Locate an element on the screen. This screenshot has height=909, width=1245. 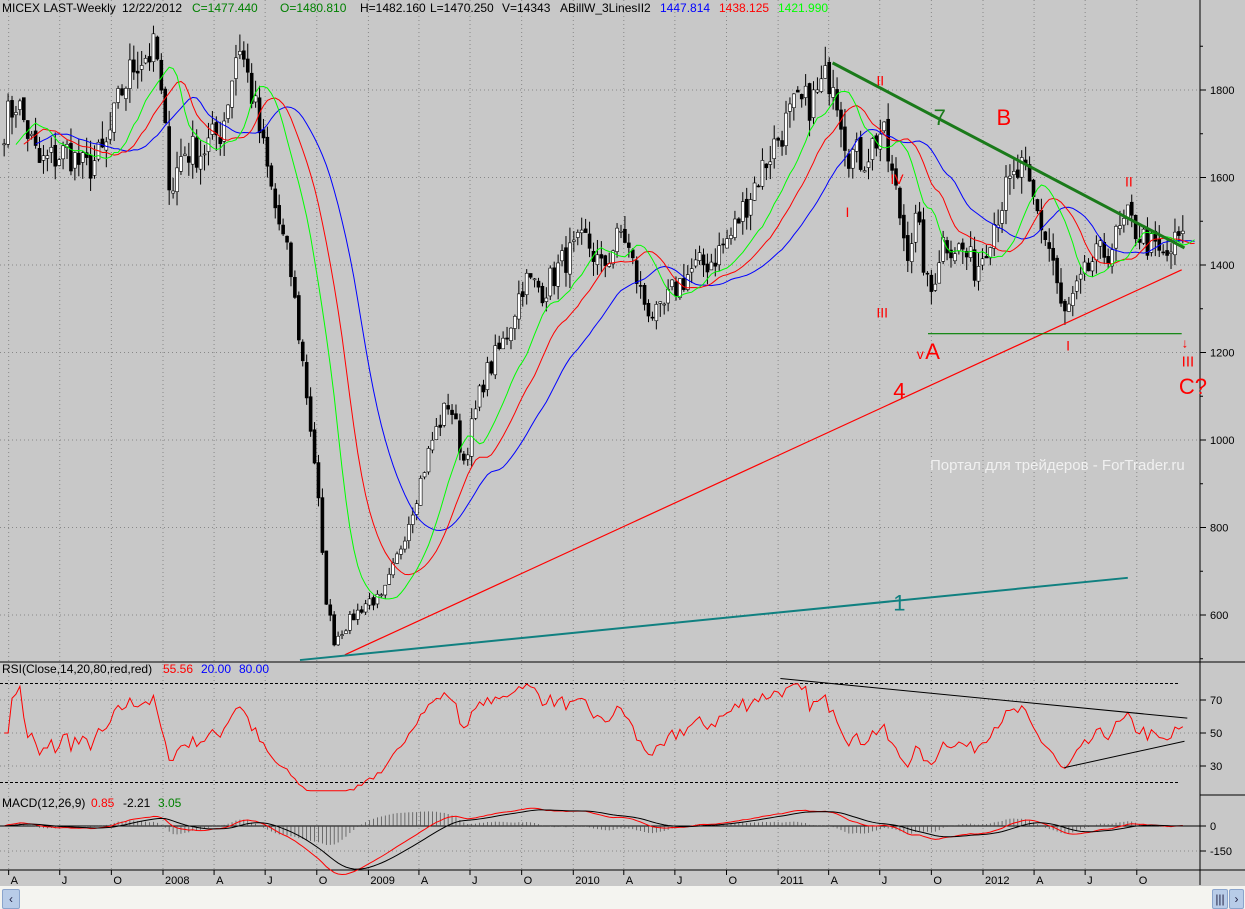
scroll-right-button: › is located at coordinates (1236, 899).